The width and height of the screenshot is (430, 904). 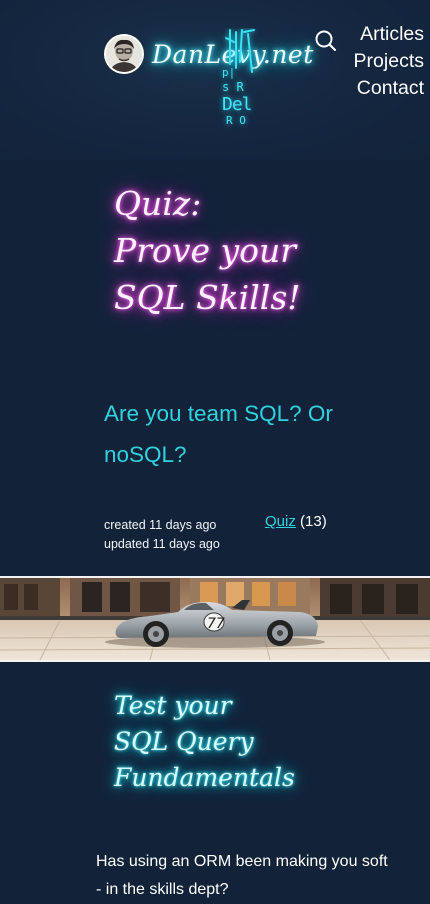 What do you see at coordinates (158, 203) in the screenshot?
I see `page-title-line: Quiz:` at bounding box center [158, 203].